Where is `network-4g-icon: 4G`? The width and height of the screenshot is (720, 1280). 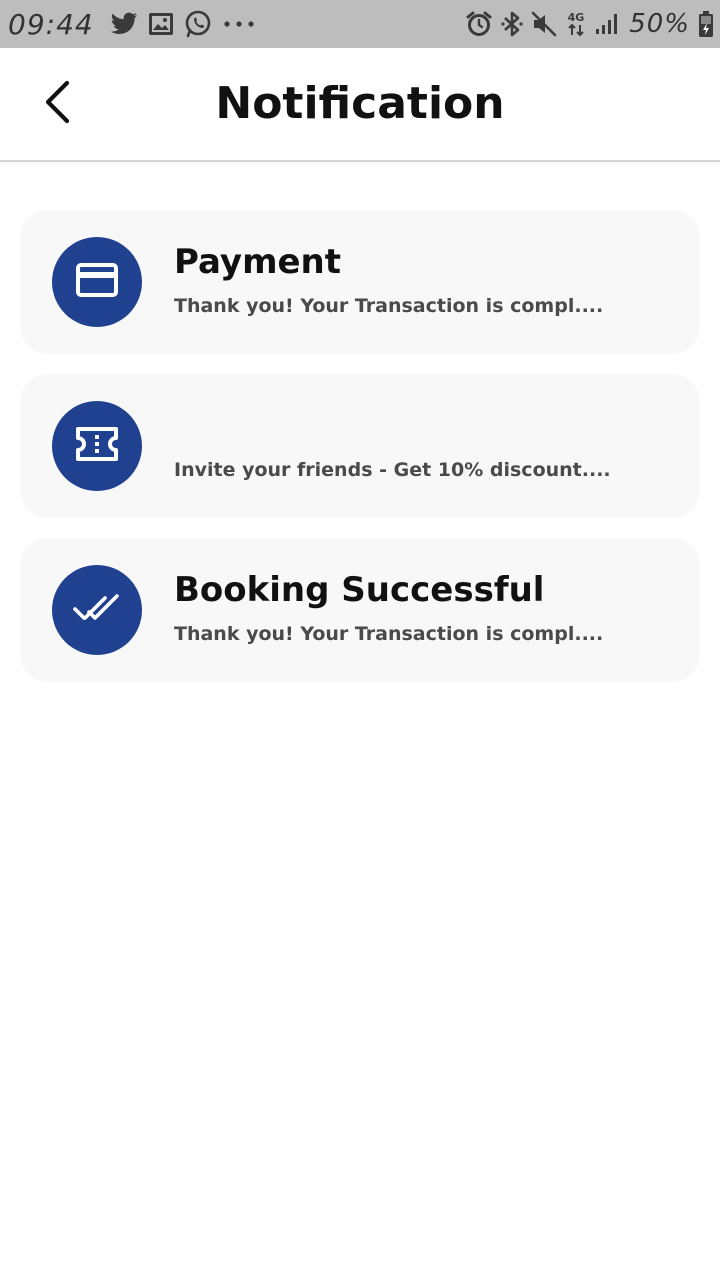 network-4g-icon: 4G is located at coordinates (576, 24).